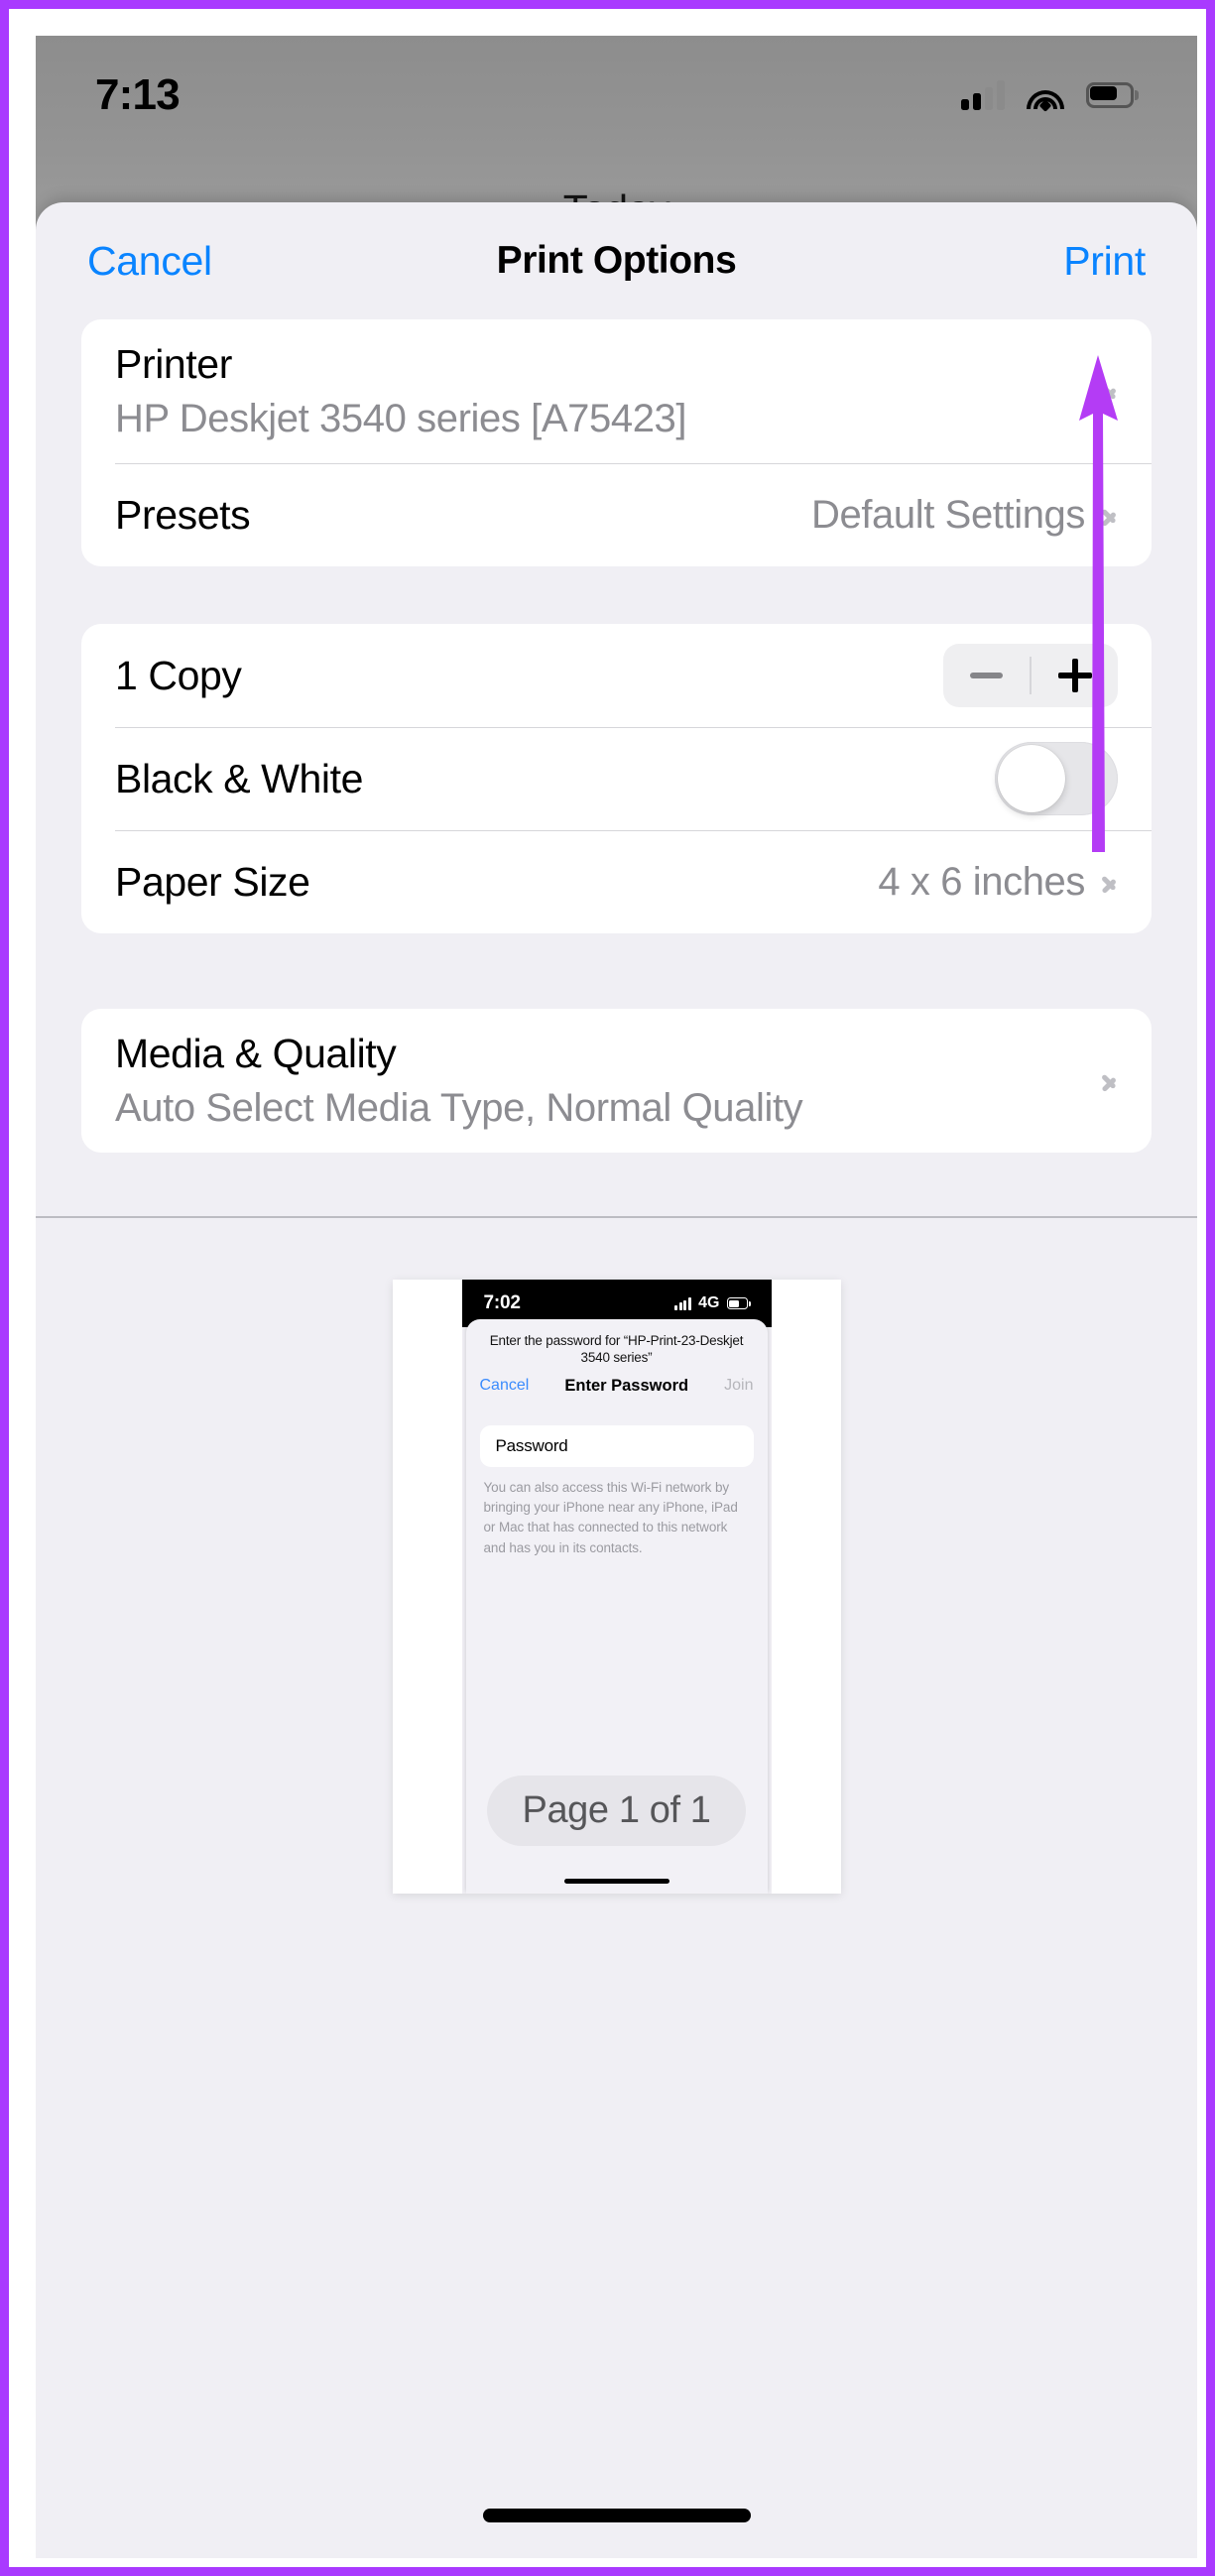  What do you see at coordinates (1104, 261) in the screenshot?
I see `print-button: Print` at bounding box center [1104, 261].